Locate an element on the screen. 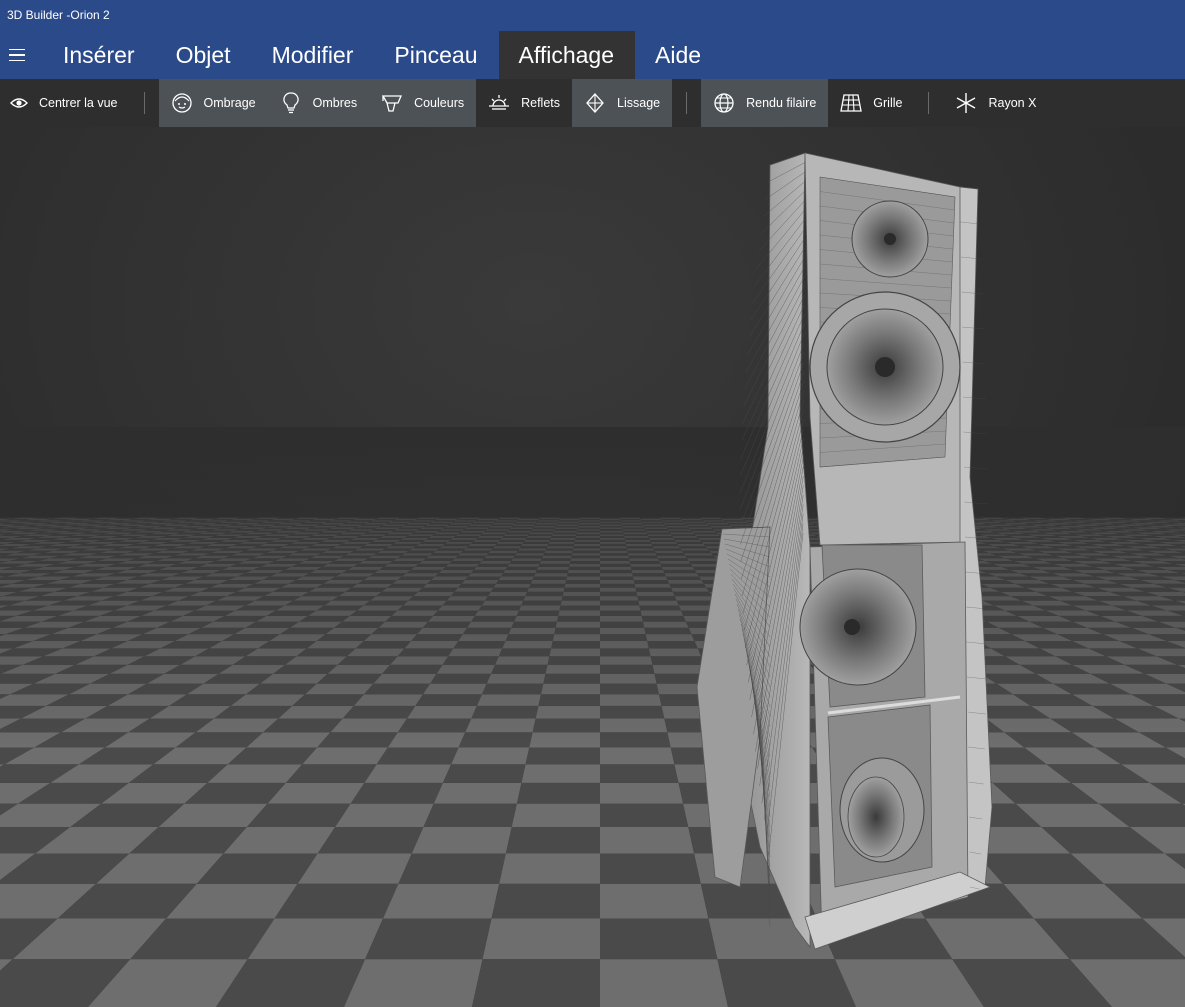  center-view-button: Centrer la vue is located at coordinates (65, 103).